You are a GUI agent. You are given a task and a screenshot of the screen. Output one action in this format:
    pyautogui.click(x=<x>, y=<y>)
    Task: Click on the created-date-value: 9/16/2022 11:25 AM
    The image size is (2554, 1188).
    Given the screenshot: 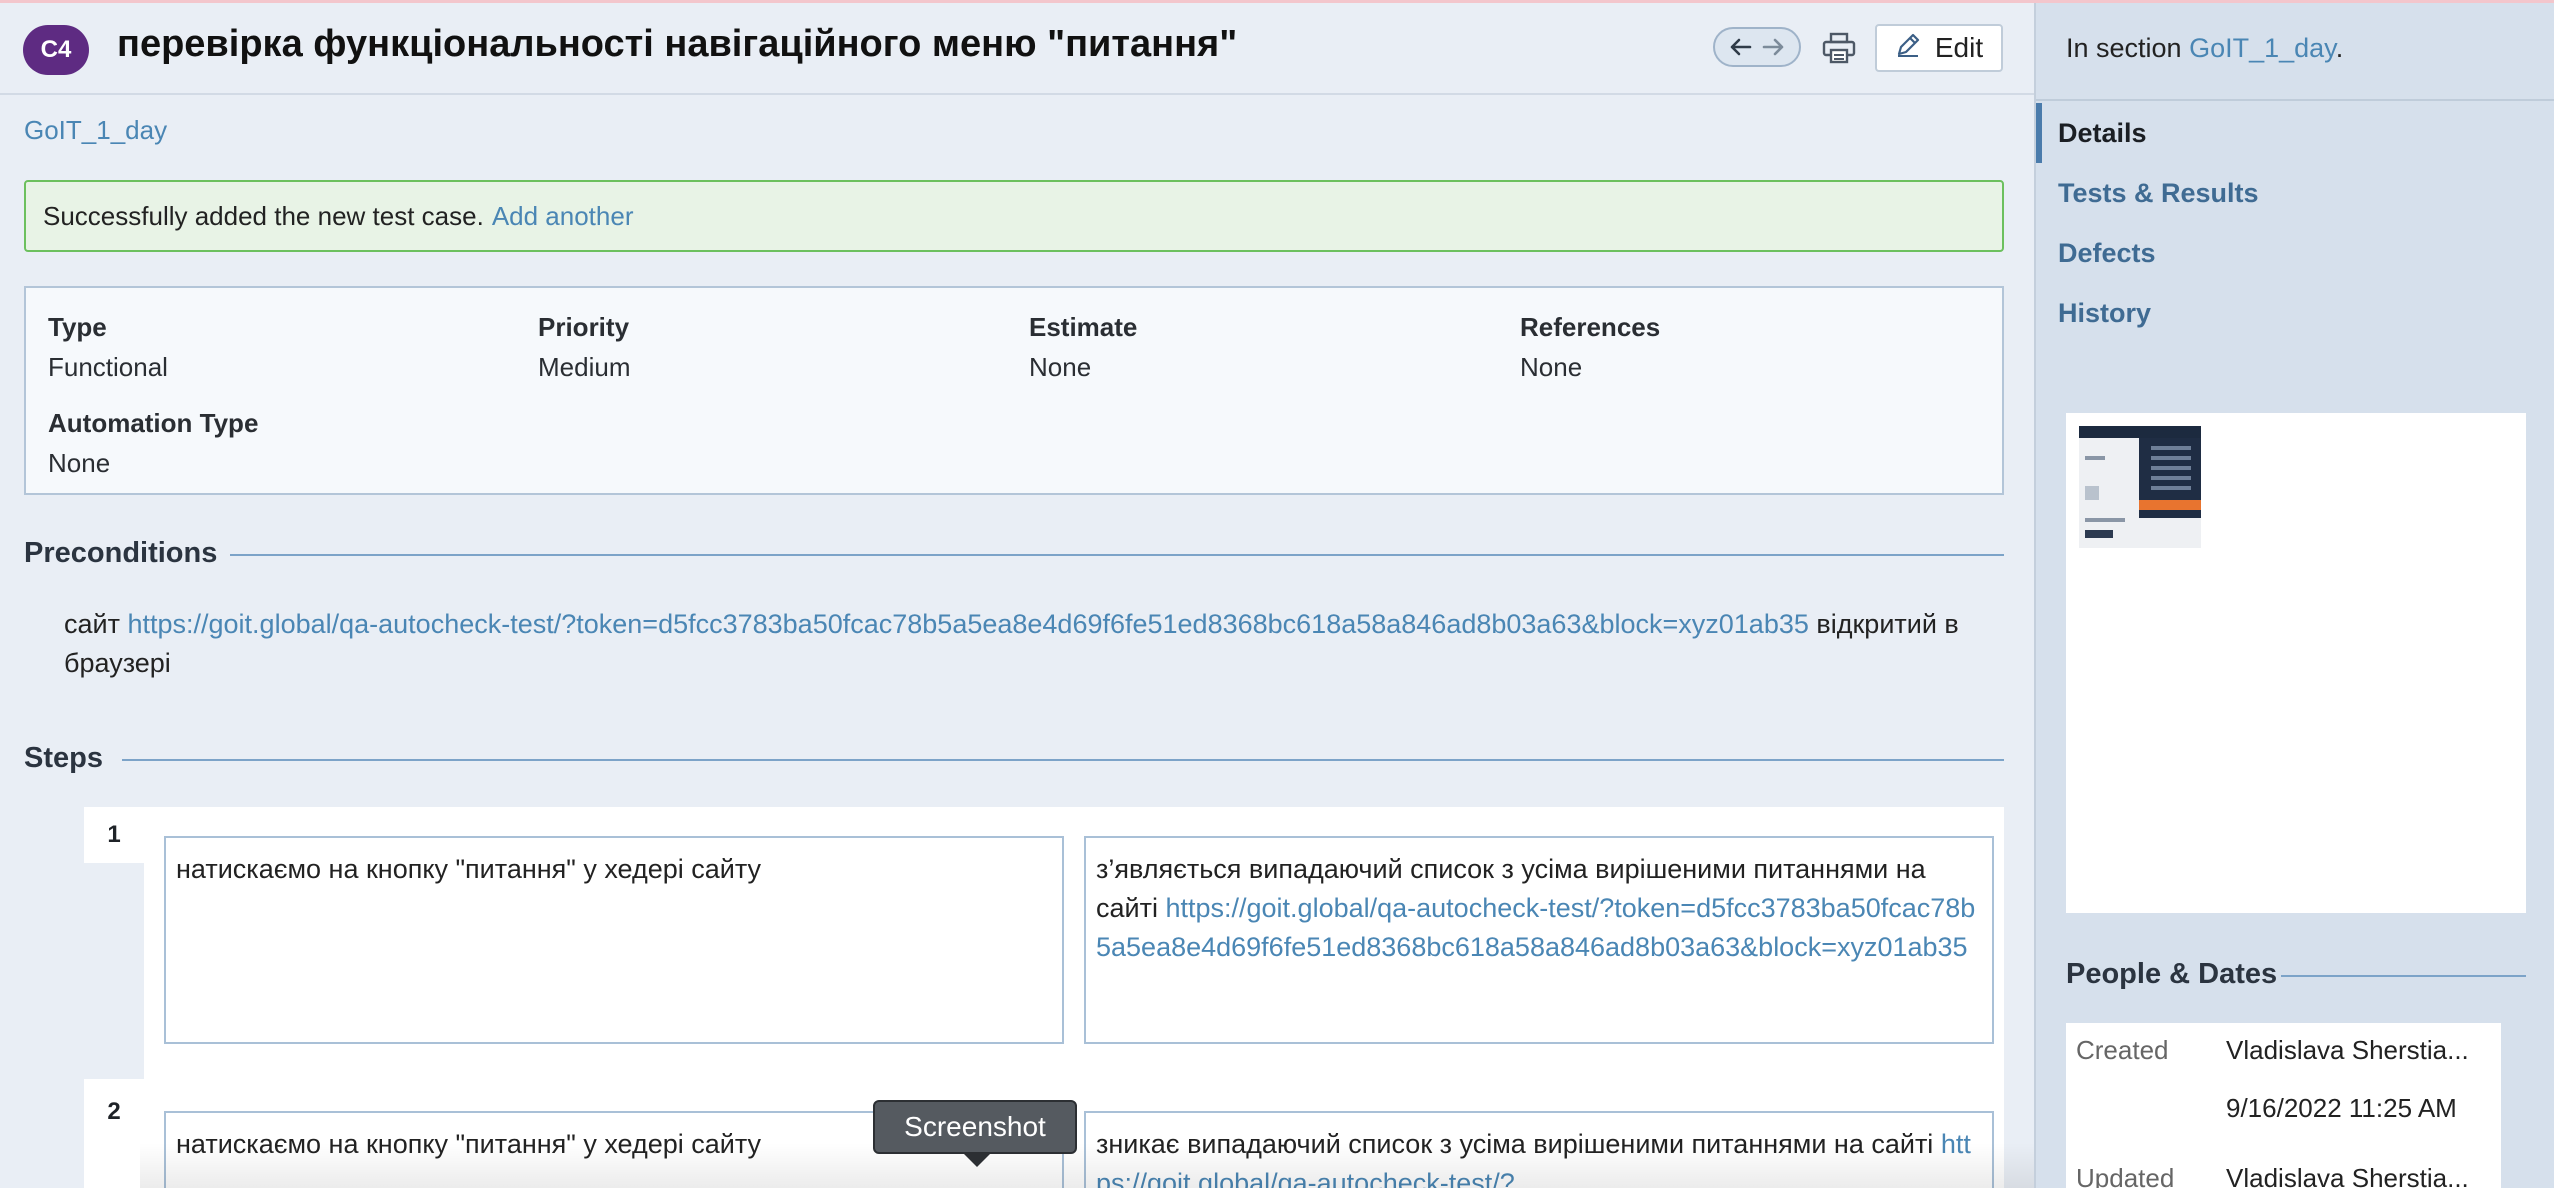 What is the action you would take?
    pyautogui.click(x=2341, y=1108)
    